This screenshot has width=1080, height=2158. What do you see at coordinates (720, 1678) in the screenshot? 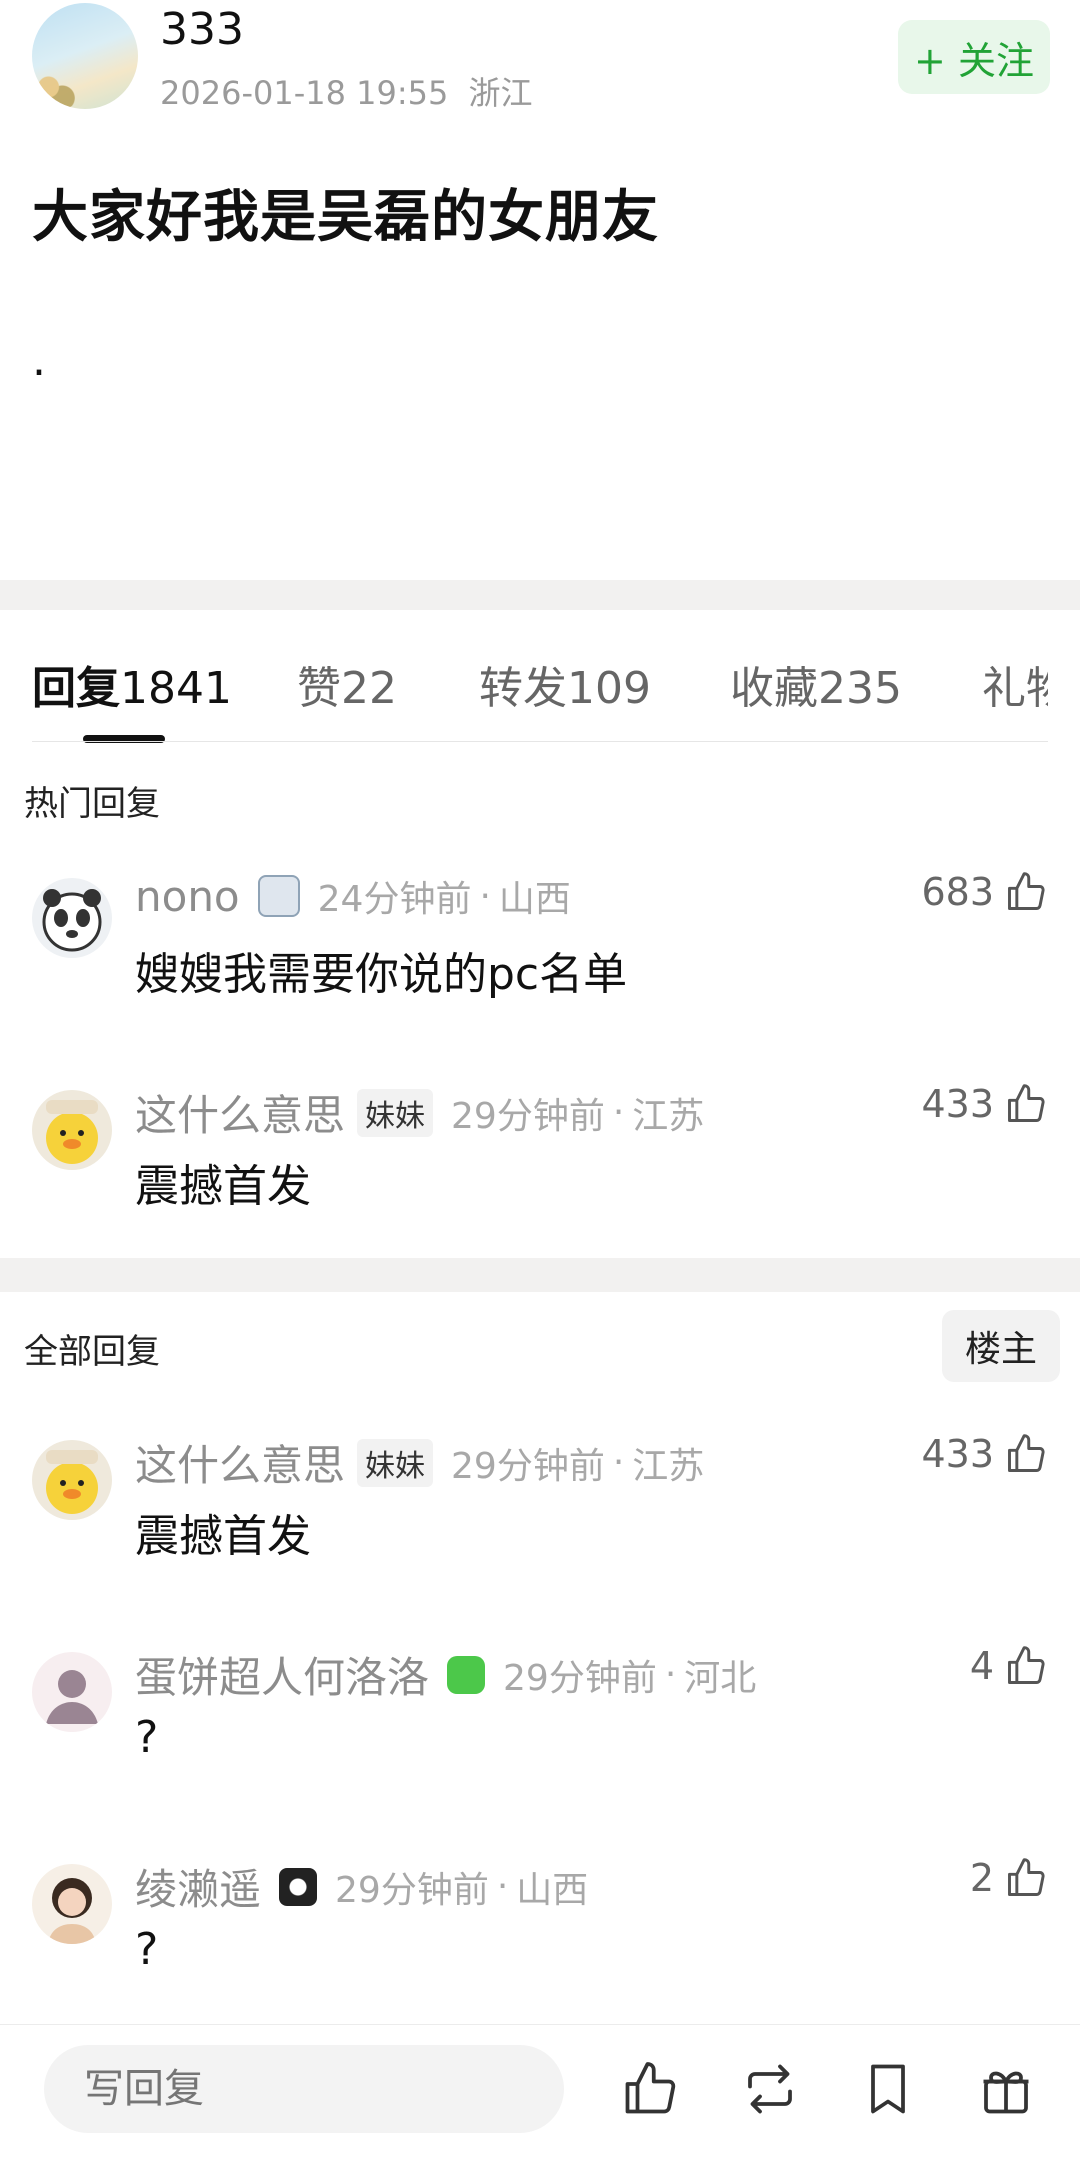
I see `comment-location: 河北` at bounding box center [720, 1678].